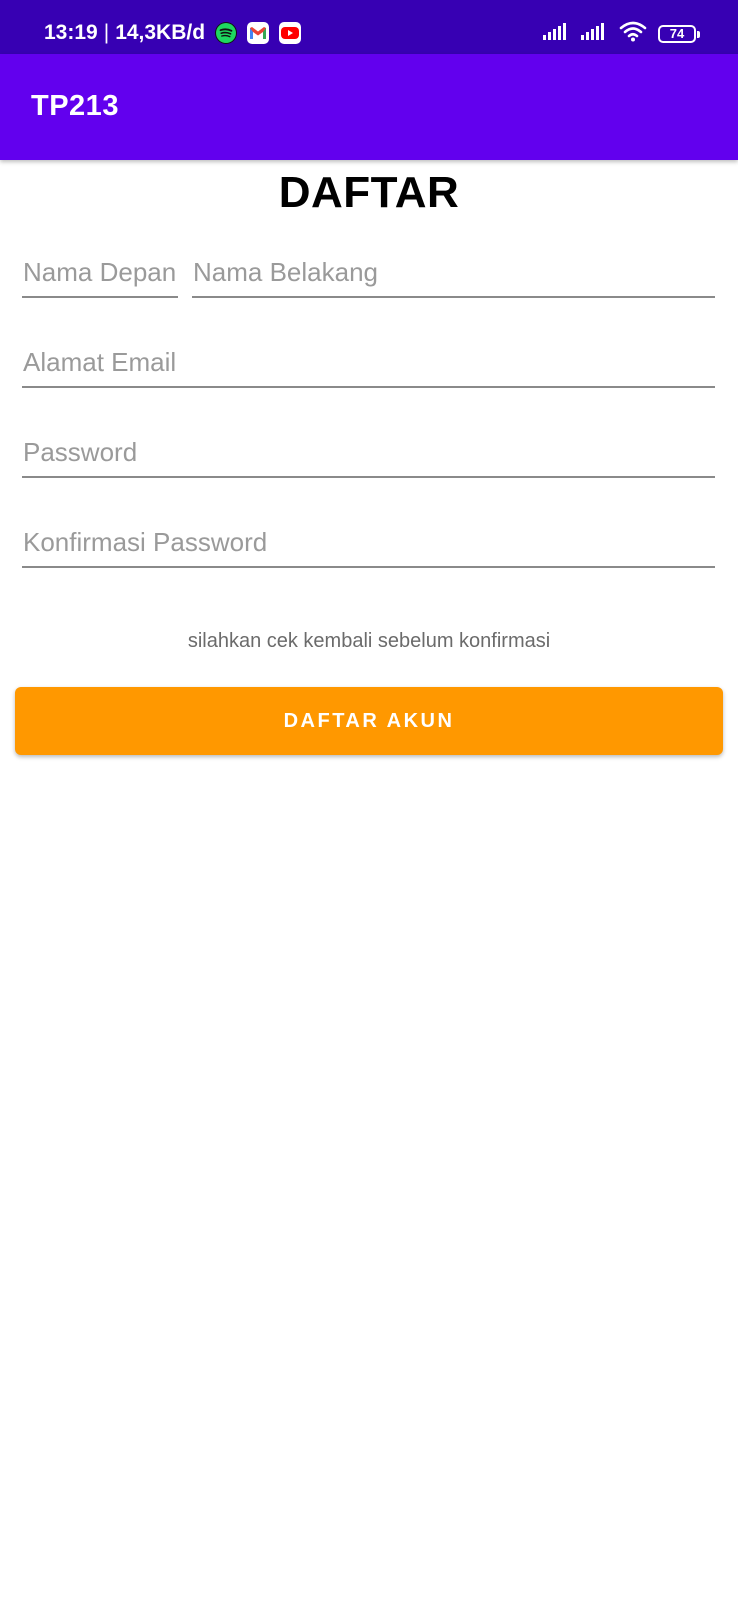 This screenshot has width=738, height=1600. What do you see at coordinates (369, 27) in the screenshot?
I see `status-bar: 13:19 | 14,3KB/d 74` at bounding box center [369, 27].